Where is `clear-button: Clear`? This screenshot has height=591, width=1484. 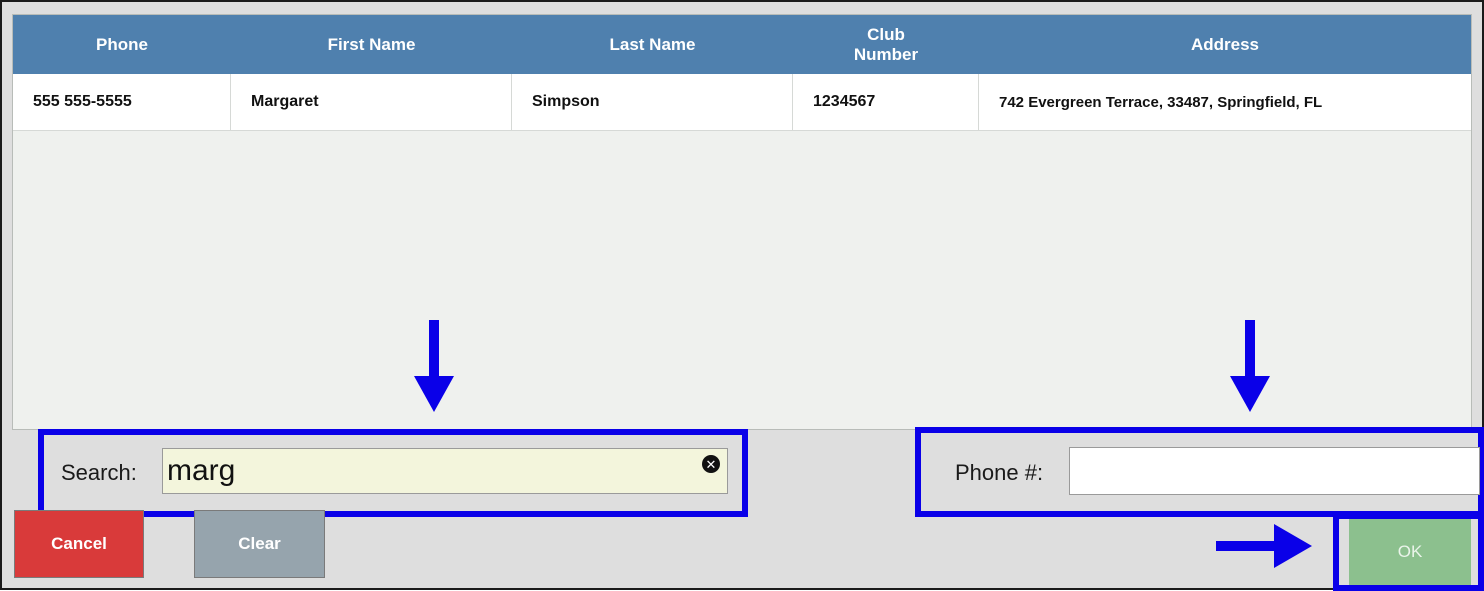 clear-button: Clear is located at coordinates (259, 544).